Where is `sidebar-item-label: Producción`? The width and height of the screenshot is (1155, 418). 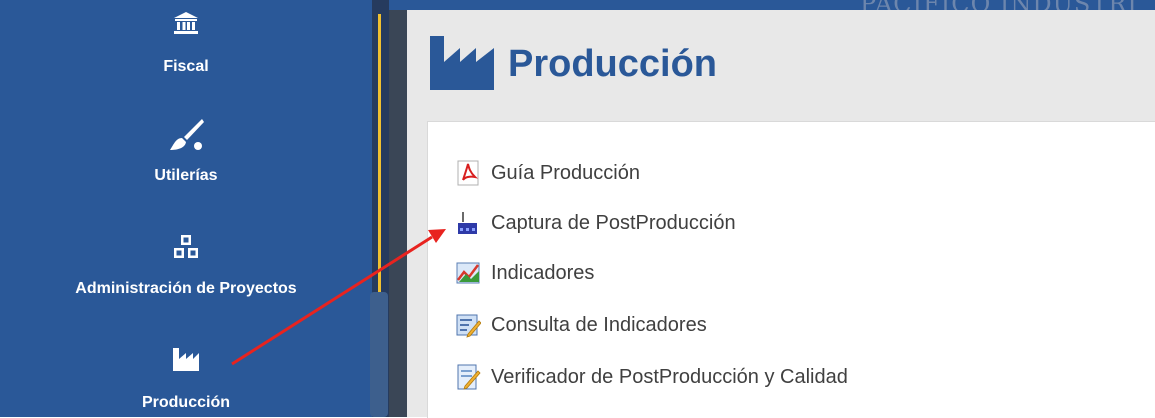
sidebar-item-label: Producción is located at coordinates (185, 402).